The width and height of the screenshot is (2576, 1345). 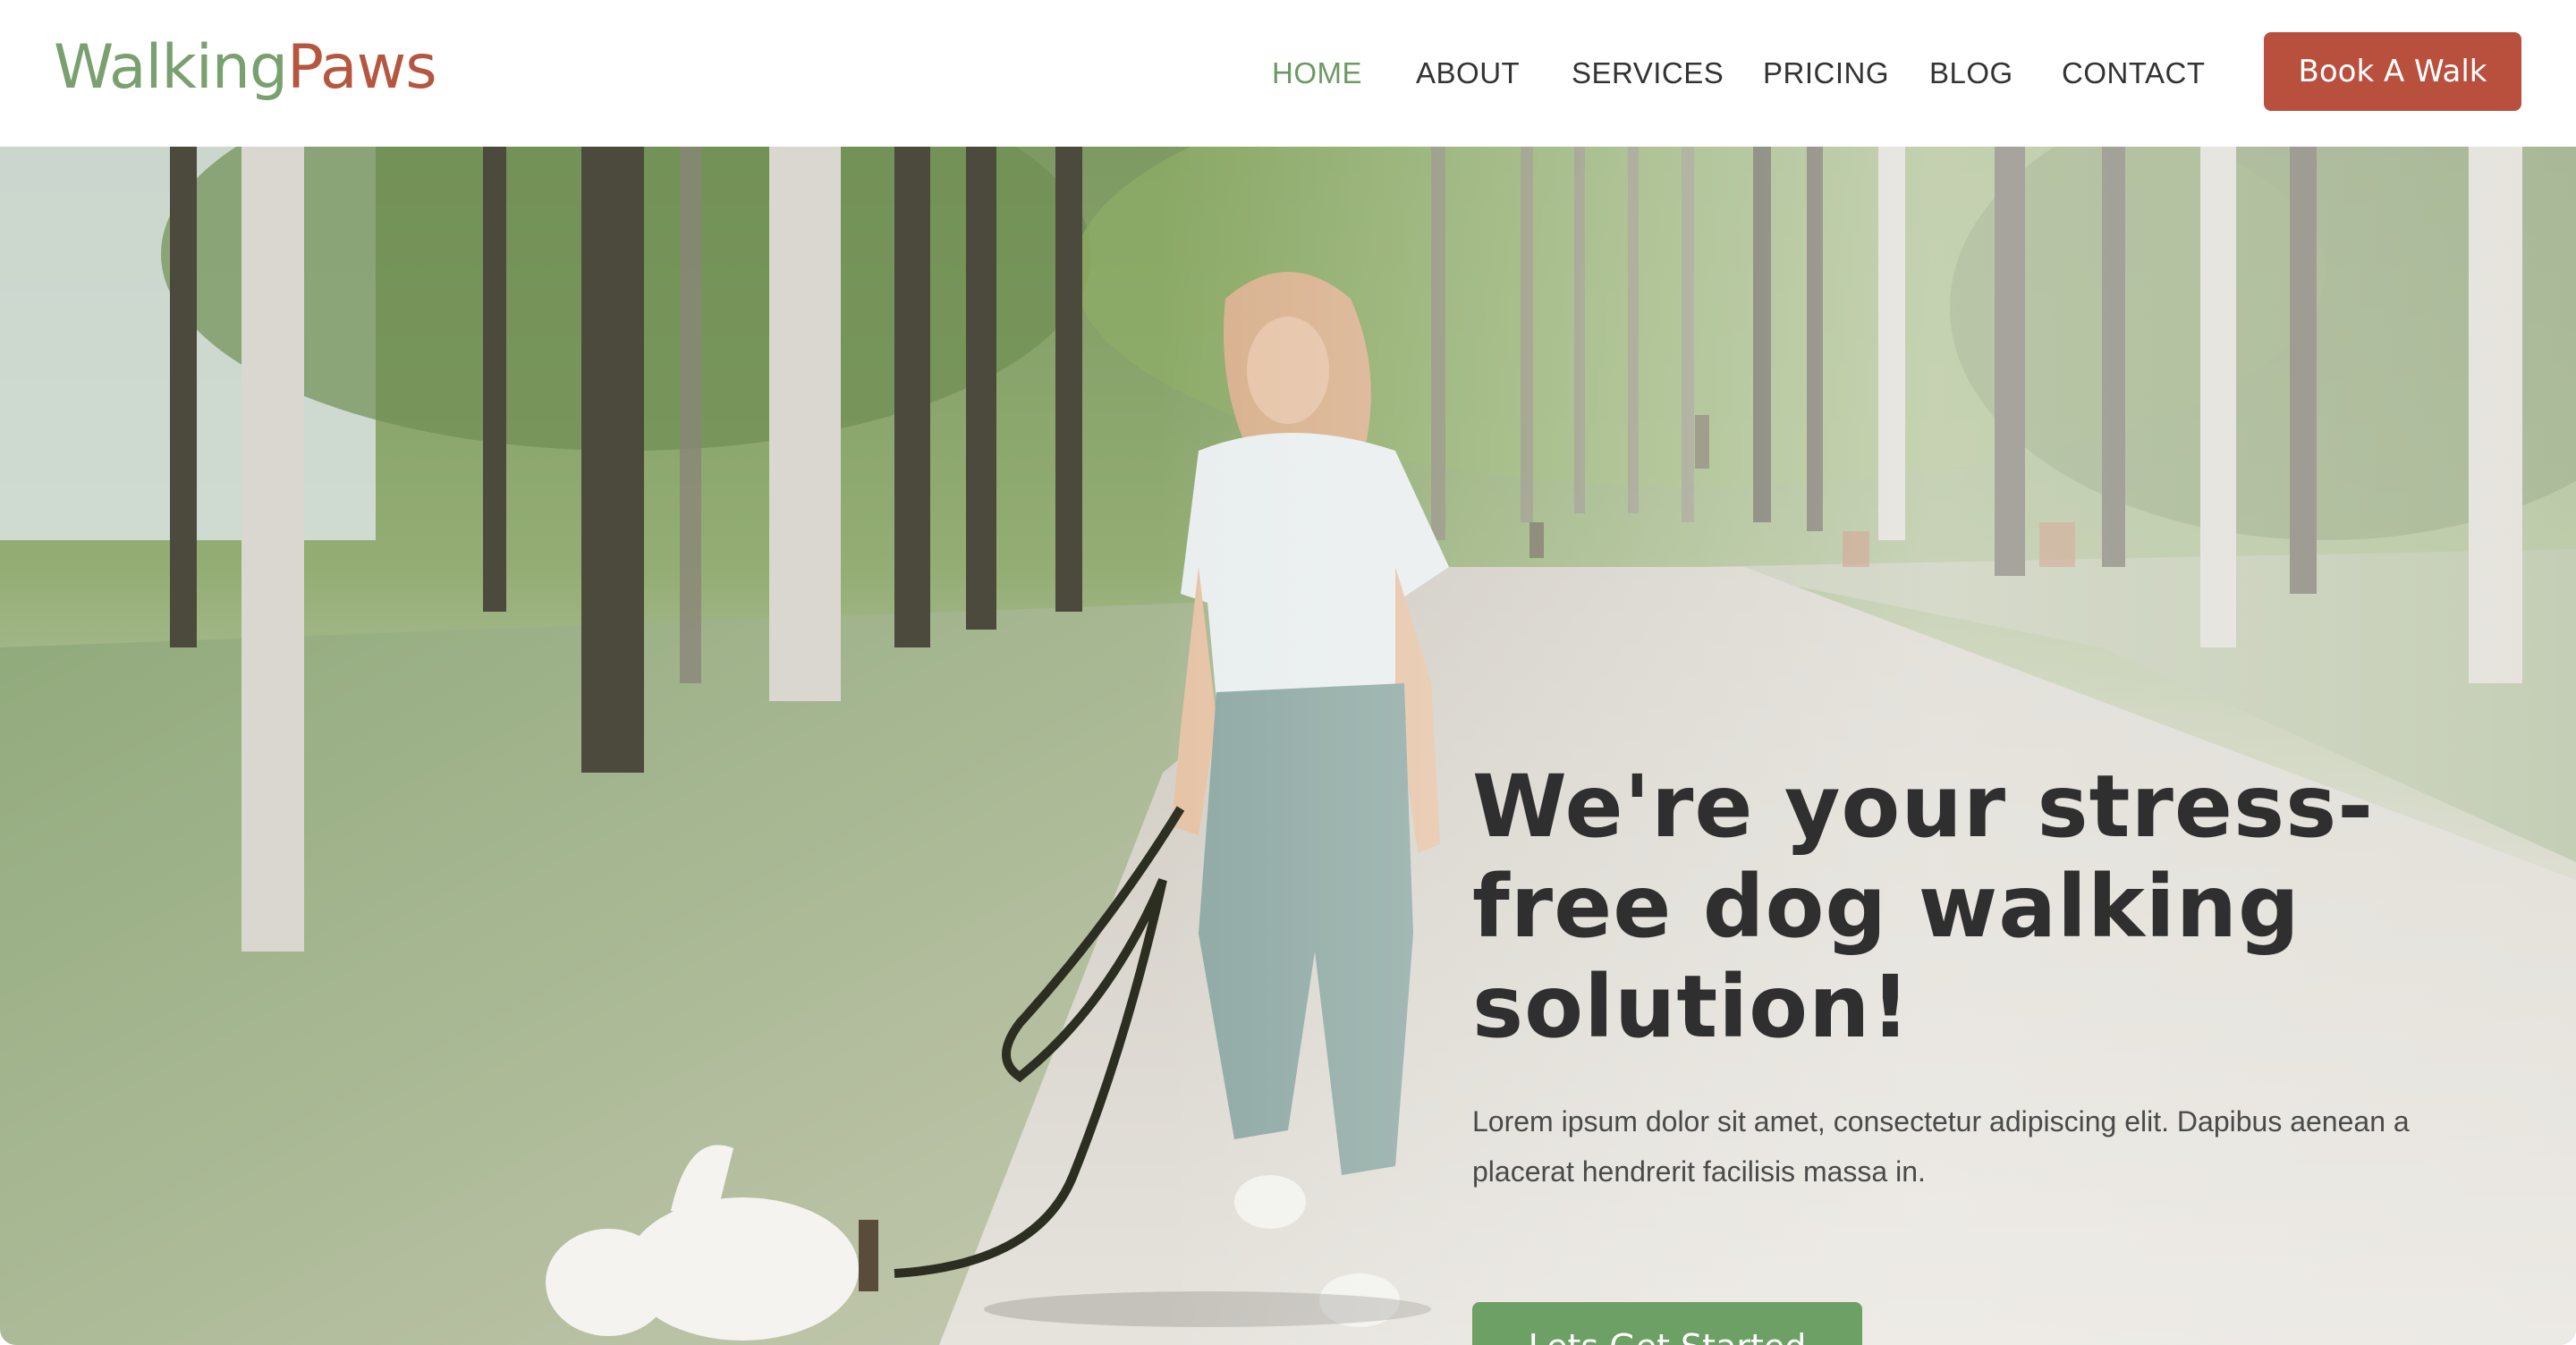 I want to click on lets-get-started-button: Lets Get Started, so click(x=1667, y=1323).